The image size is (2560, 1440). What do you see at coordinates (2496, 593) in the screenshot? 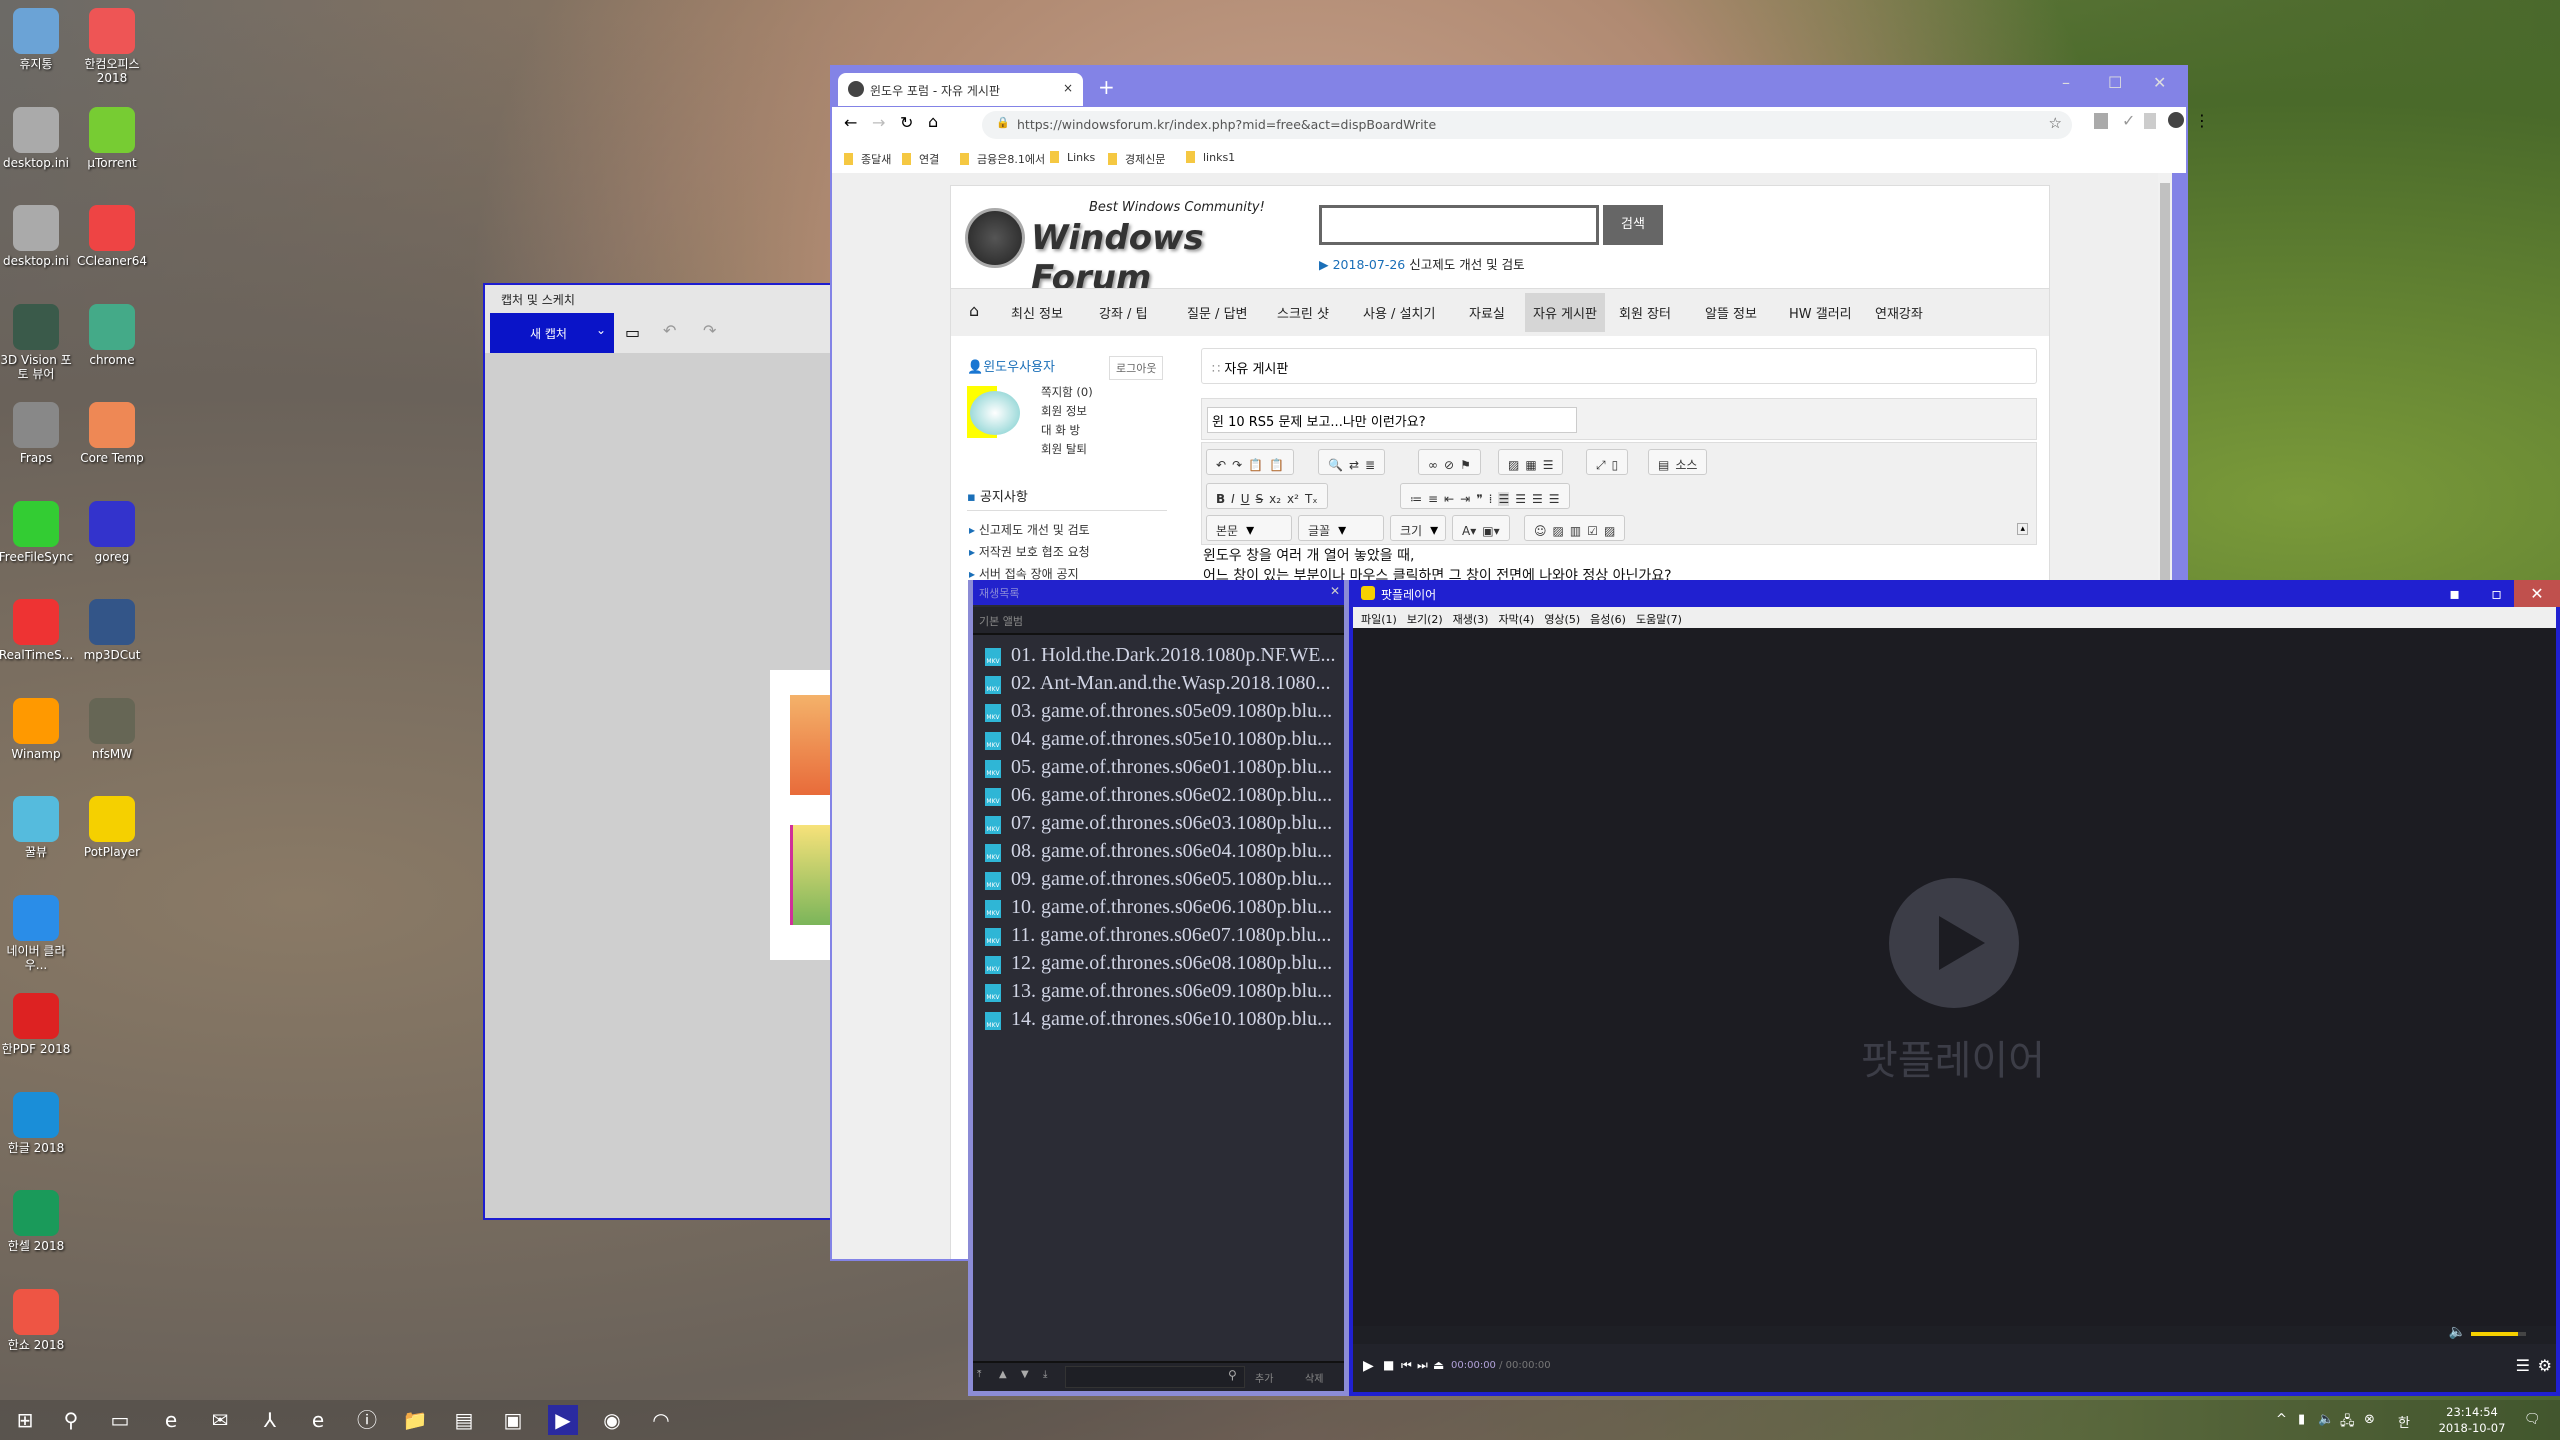
I see `maximize-button: ▫` at bounding box center [2496, 593].